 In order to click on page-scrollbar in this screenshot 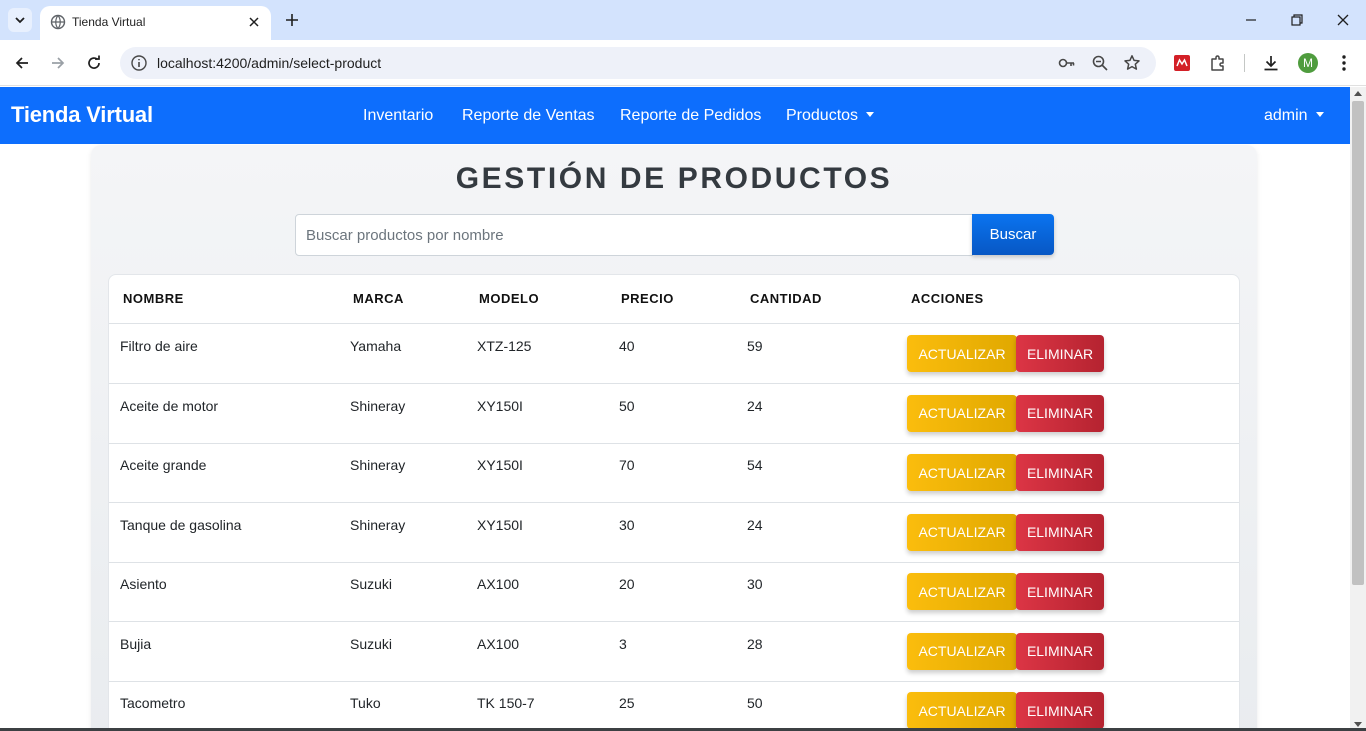, I will do `click(1358, 409)`.